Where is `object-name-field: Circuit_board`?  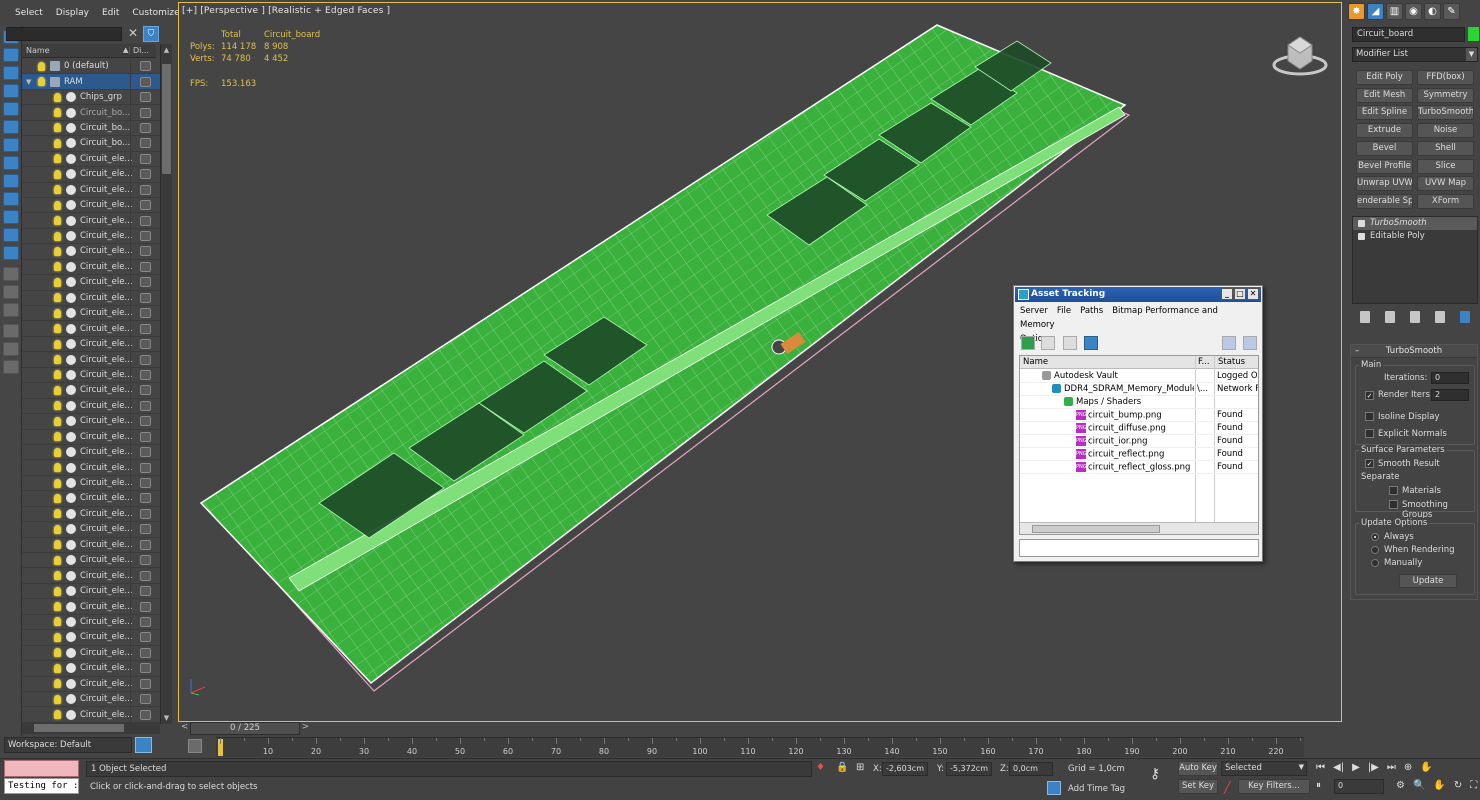 object-name-field: Circuit_board is located at coordinates (1408, 34).